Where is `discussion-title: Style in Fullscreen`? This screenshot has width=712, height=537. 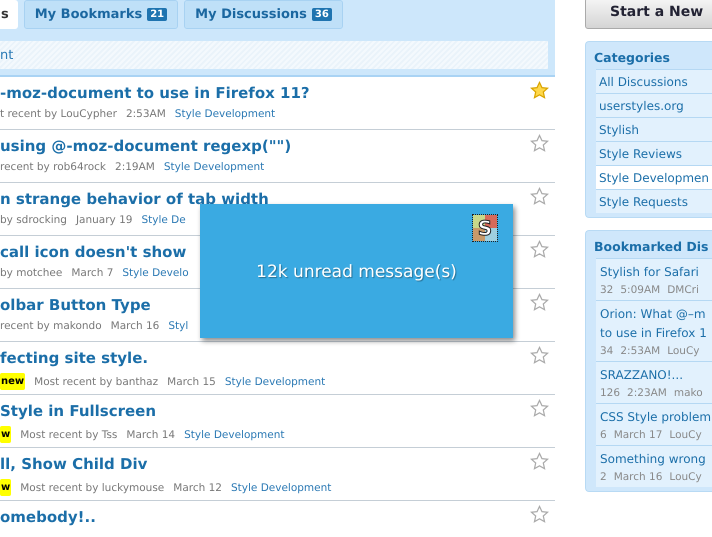 discussion-title: Style in Fullscreen is located at coordinates (265, 411).